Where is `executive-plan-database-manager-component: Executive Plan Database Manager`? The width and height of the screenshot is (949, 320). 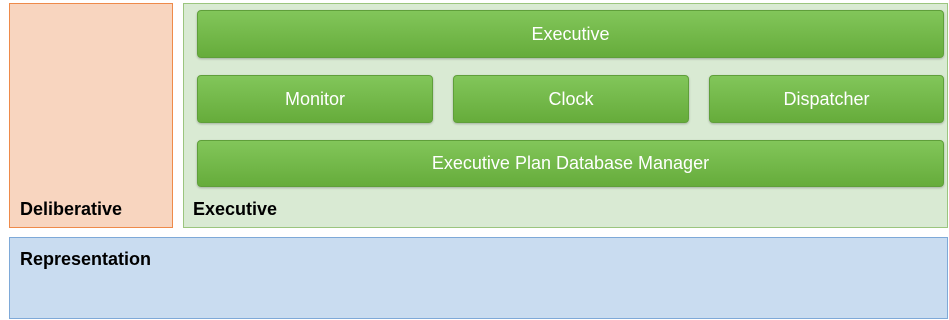
executive-plan-database-manager-component: Executive Plan Database Manager is located at coordinates (570, 163).